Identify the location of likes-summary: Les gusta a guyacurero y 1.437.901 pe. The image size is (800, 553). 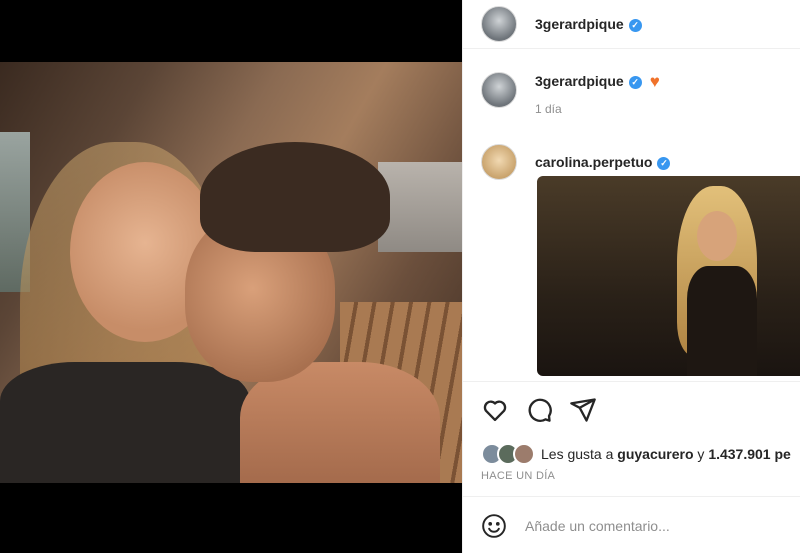
(636, 454).